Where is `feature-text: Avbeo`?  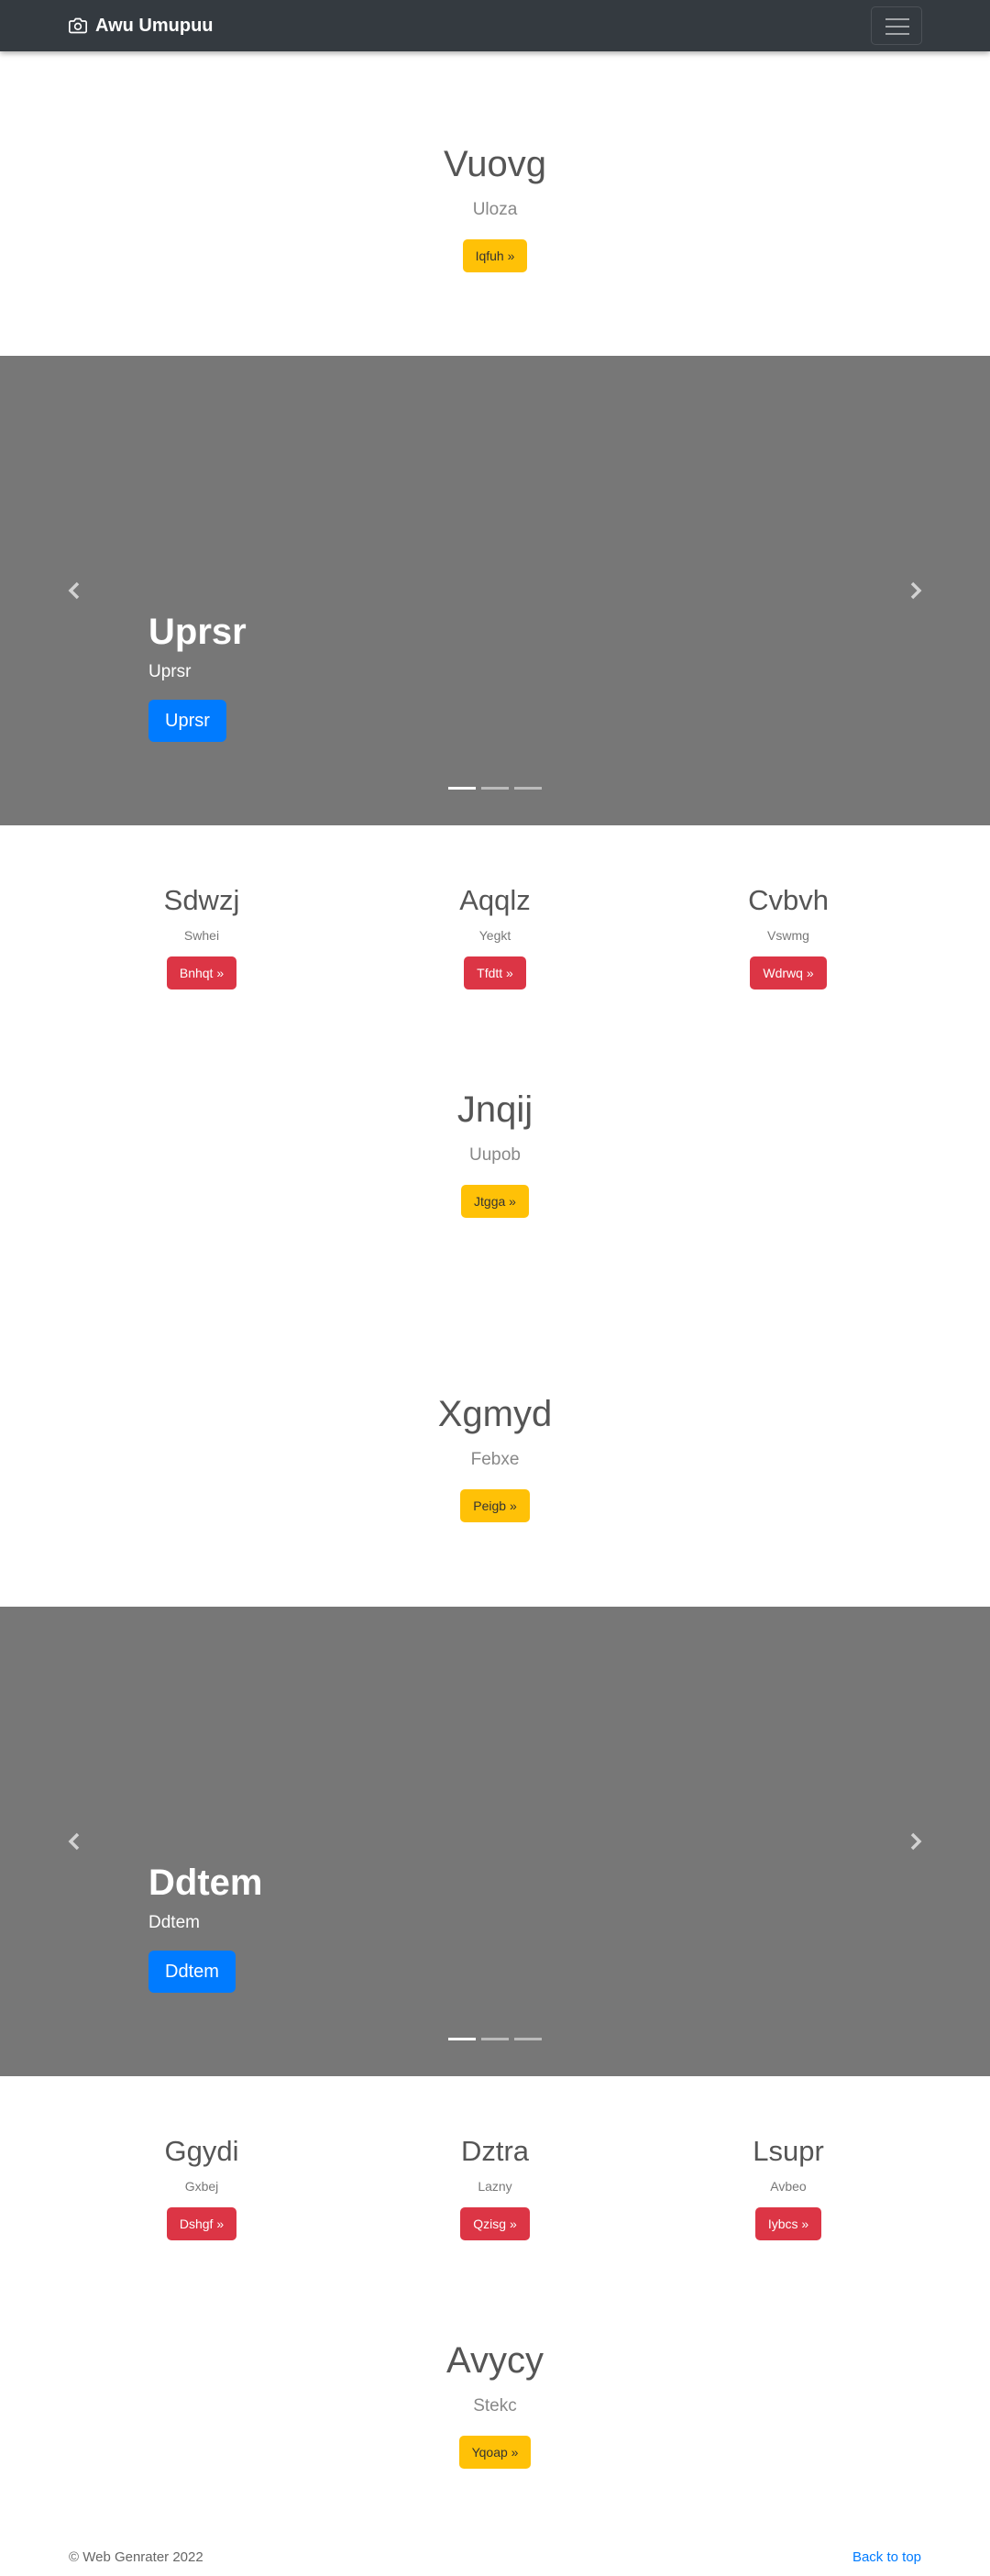 feature-text: Avbeo is located at coordinates (788, 2186).